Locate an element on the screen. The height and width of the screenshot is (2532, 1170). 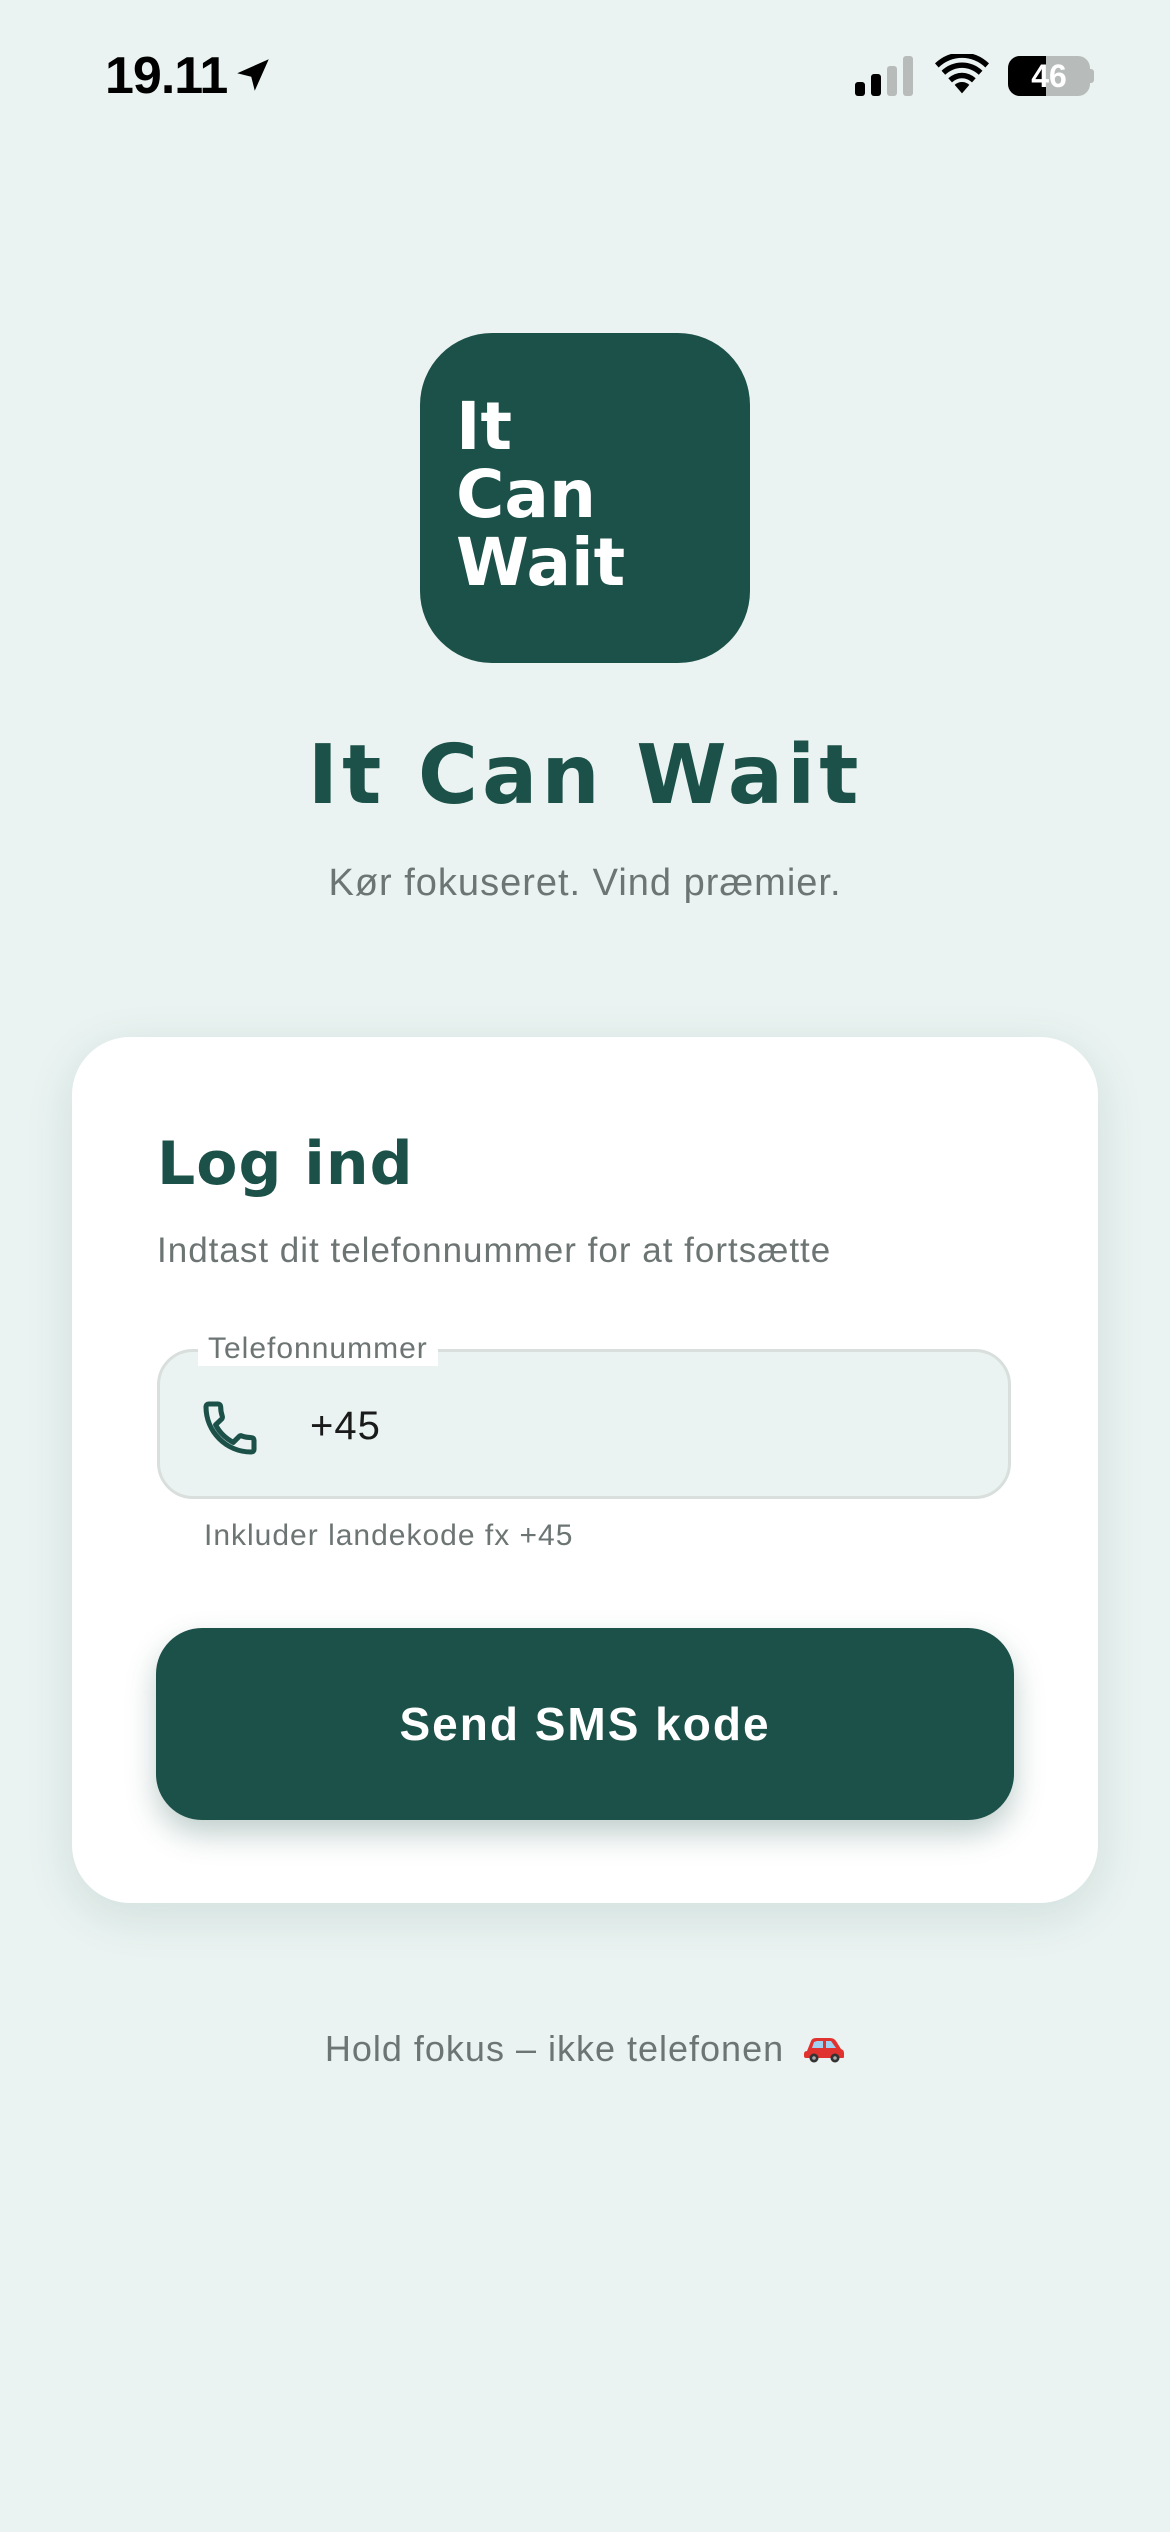
footer-message: Hold fokus – ikke telefonen is located at coordinates (585, 2049).